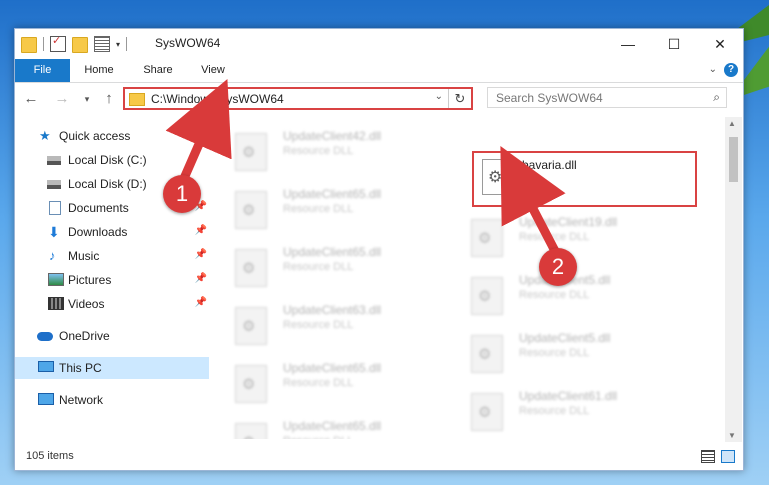  I want to click on address-bar: C:\Windows\SysWOW64 ⌄ ↻, so click(298, 98).